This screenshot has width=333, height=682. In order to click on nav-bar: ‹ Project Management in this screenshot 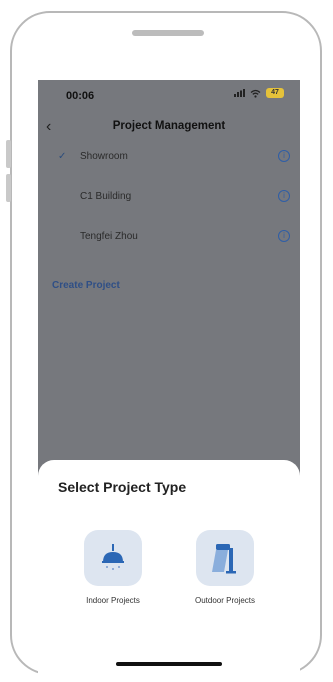, I will do `click(169, 128)`.